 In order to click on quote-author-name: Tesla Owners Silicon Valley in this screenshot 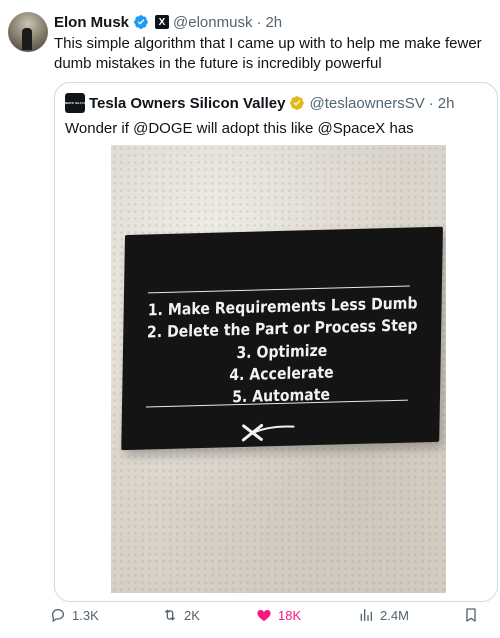, I will do `click(187, 103)`.